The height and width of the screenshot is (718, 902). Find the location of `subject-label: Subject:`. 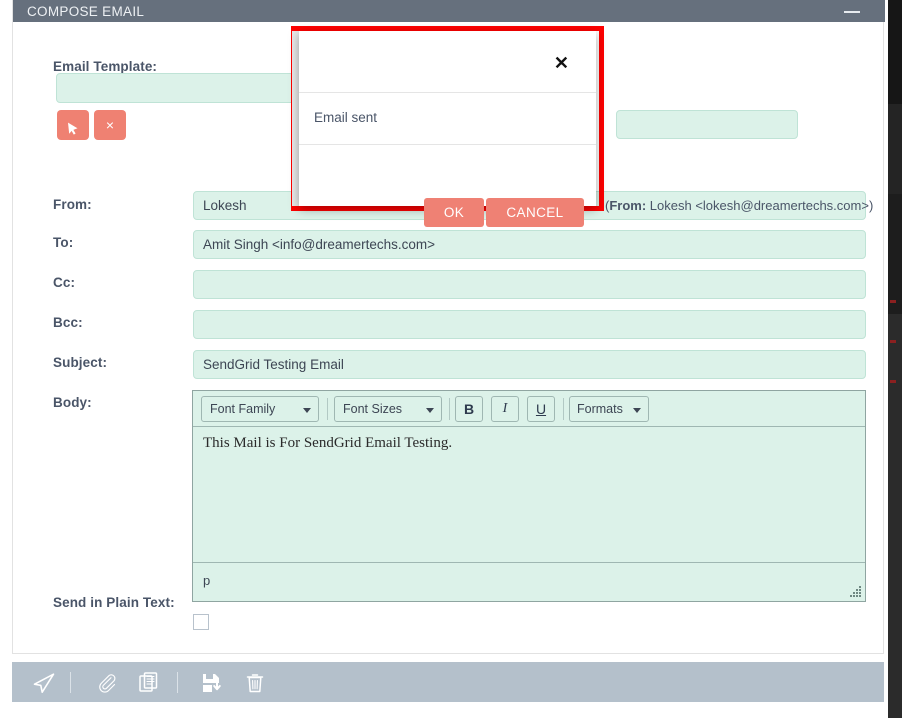

subject-label: Subject: is located at coordinates (80, 362).